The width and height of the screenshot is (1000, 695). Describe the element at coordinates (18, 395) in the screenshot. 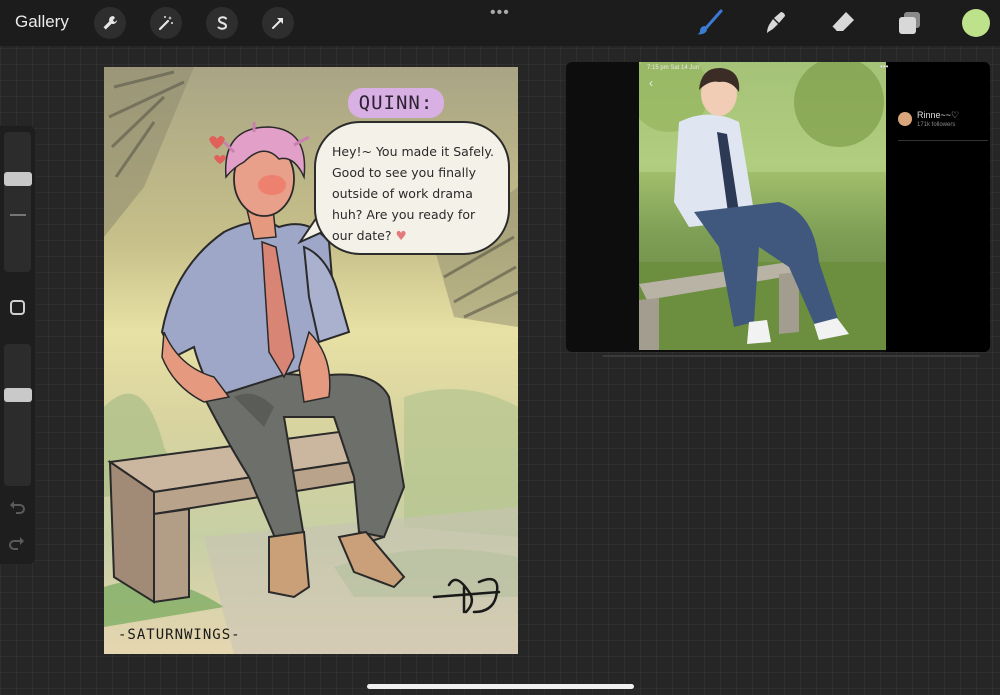

I see `opacity-thumb` at that location.